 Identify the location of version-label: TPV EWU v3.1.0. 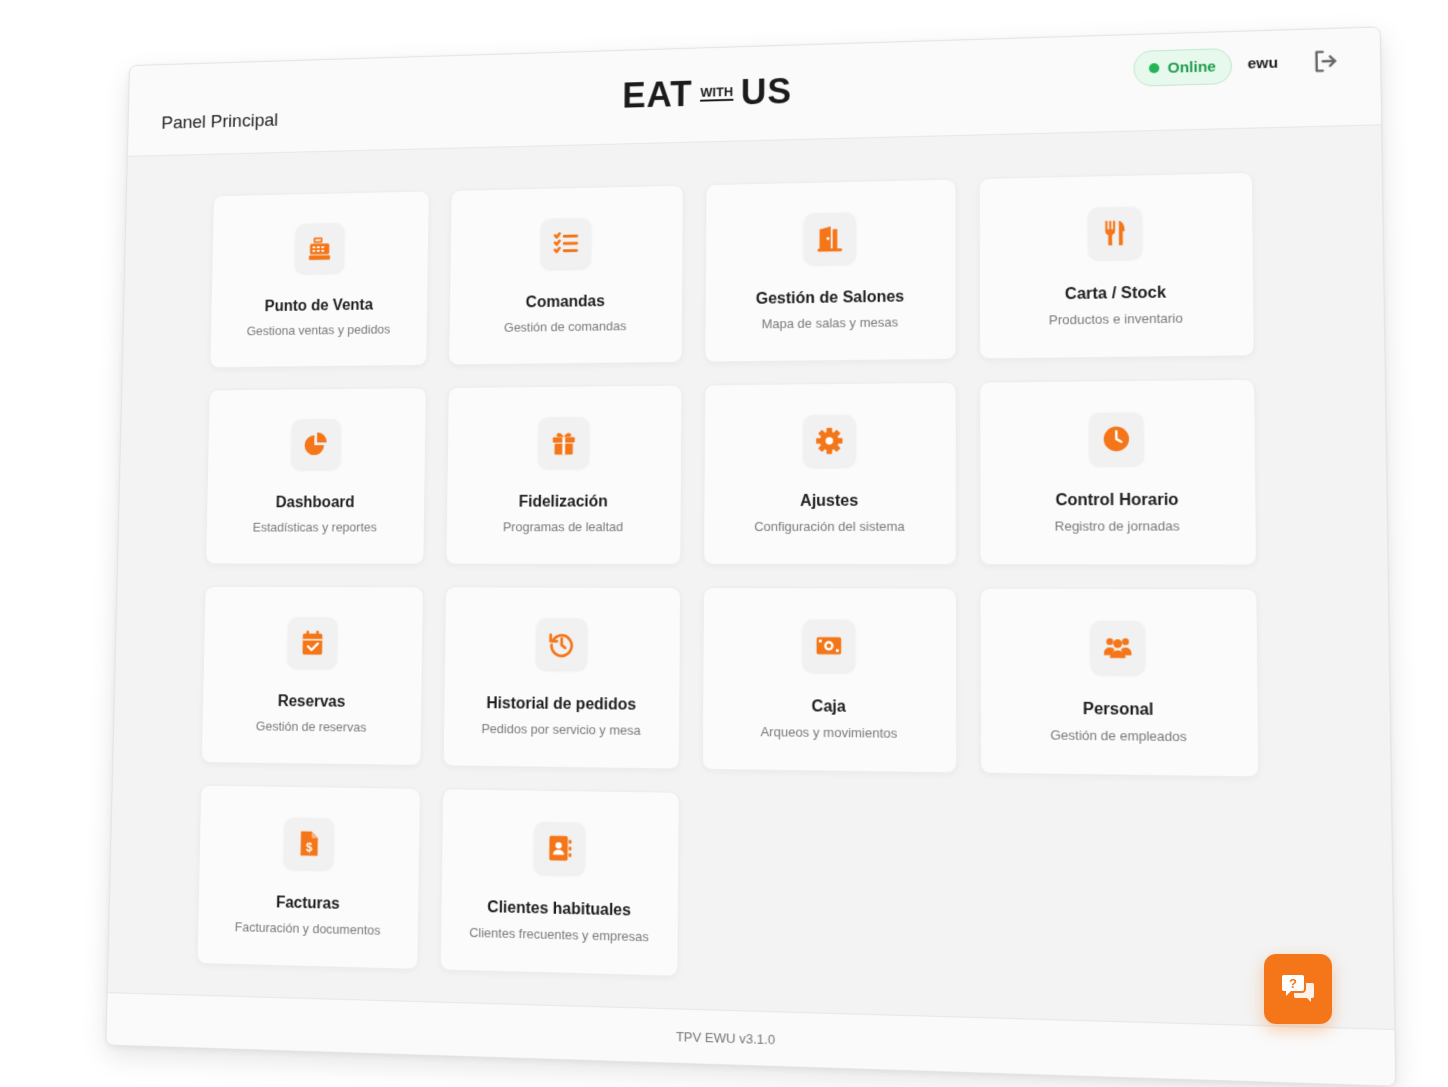
(725, 1037).